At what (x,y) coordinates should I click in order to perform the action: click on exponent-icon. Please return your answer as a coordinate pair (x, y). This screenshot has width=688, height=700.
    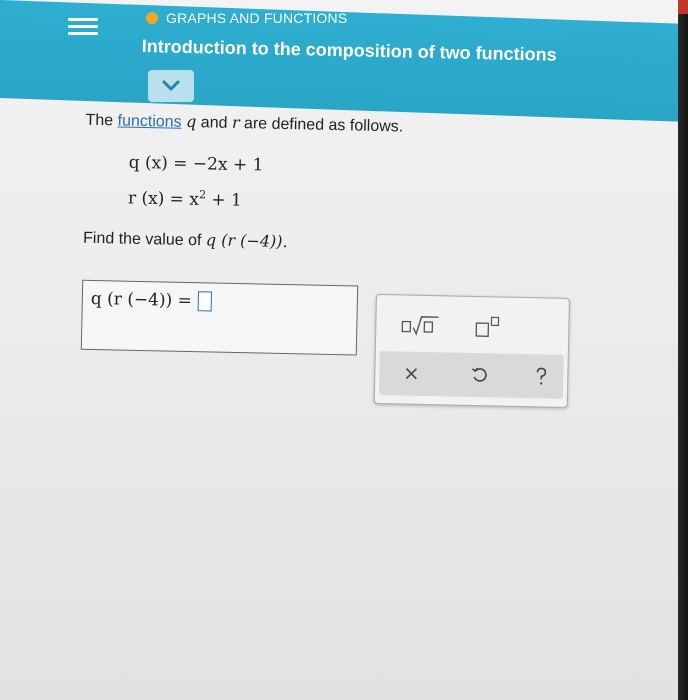
    Looking at the image, I should click on (487, 326).